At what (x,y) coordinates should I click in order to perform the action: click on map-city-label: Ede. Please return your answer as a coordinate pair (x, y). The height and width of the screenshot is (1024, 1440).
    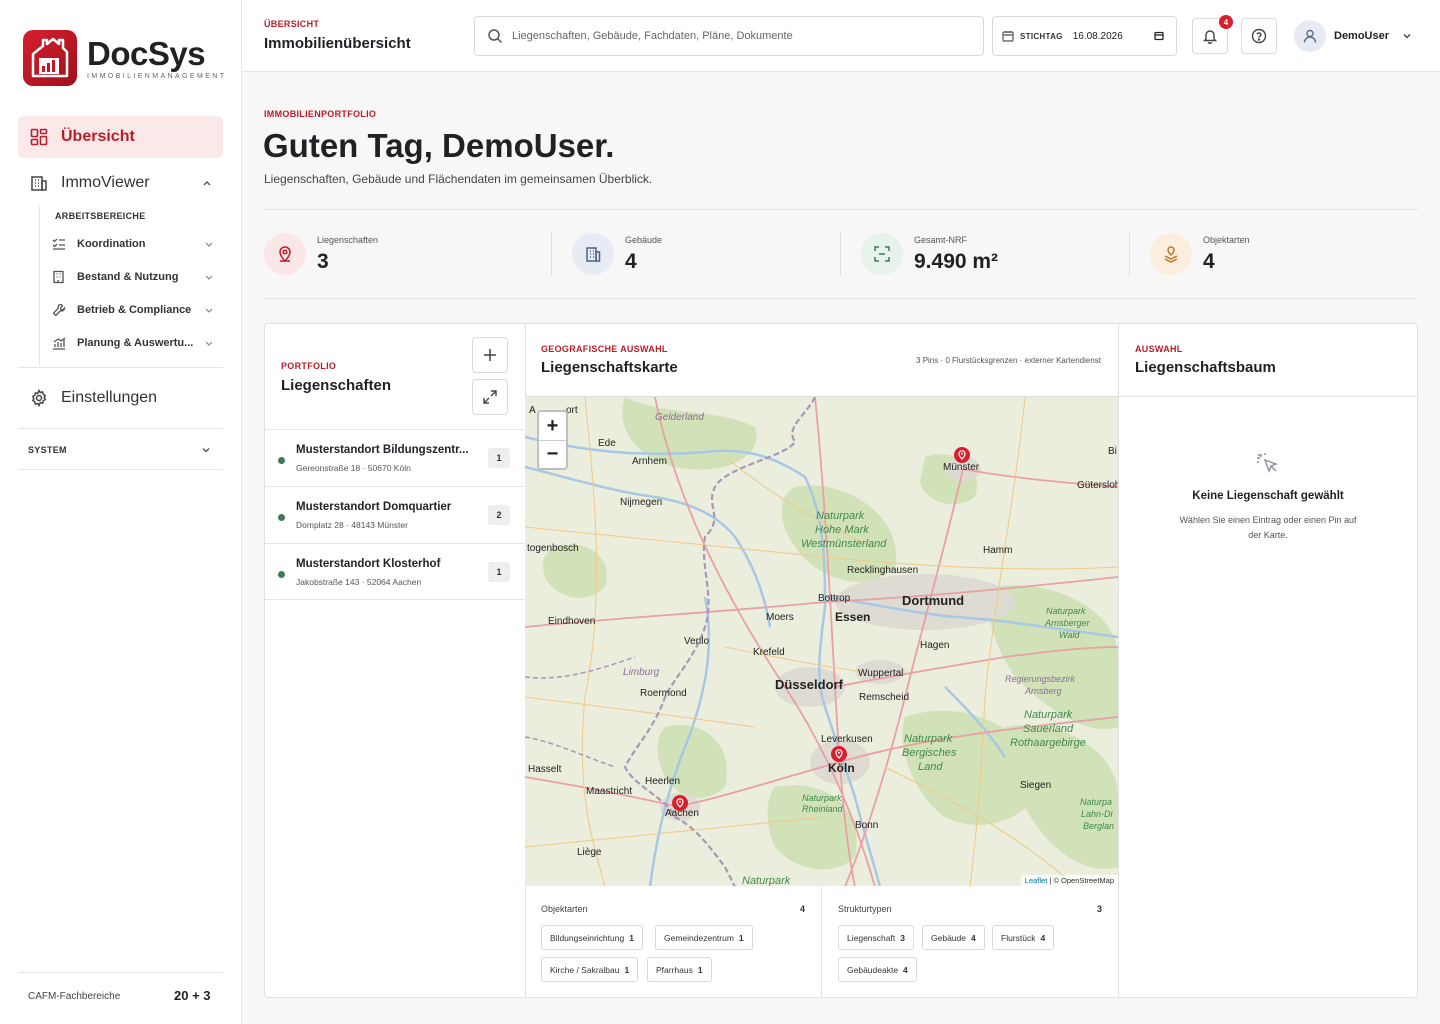
    Looking at the image, I should click on (607, 443).